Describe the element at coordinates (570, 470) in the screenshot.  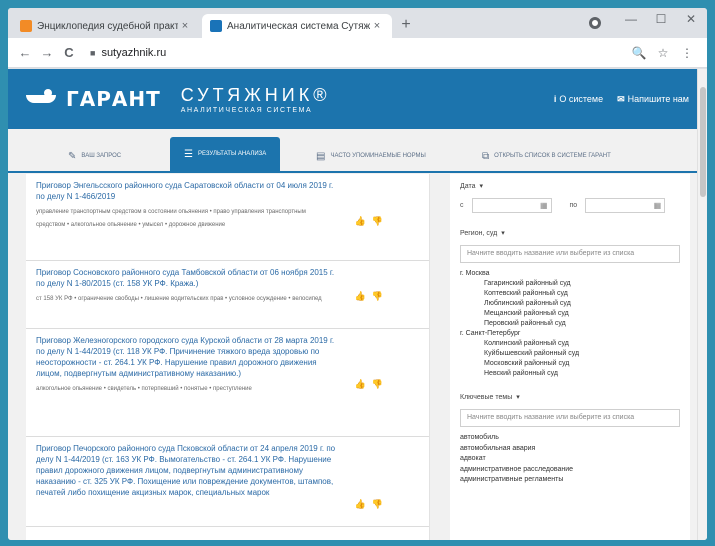
I see `theme-item: административное расследование` at that location.